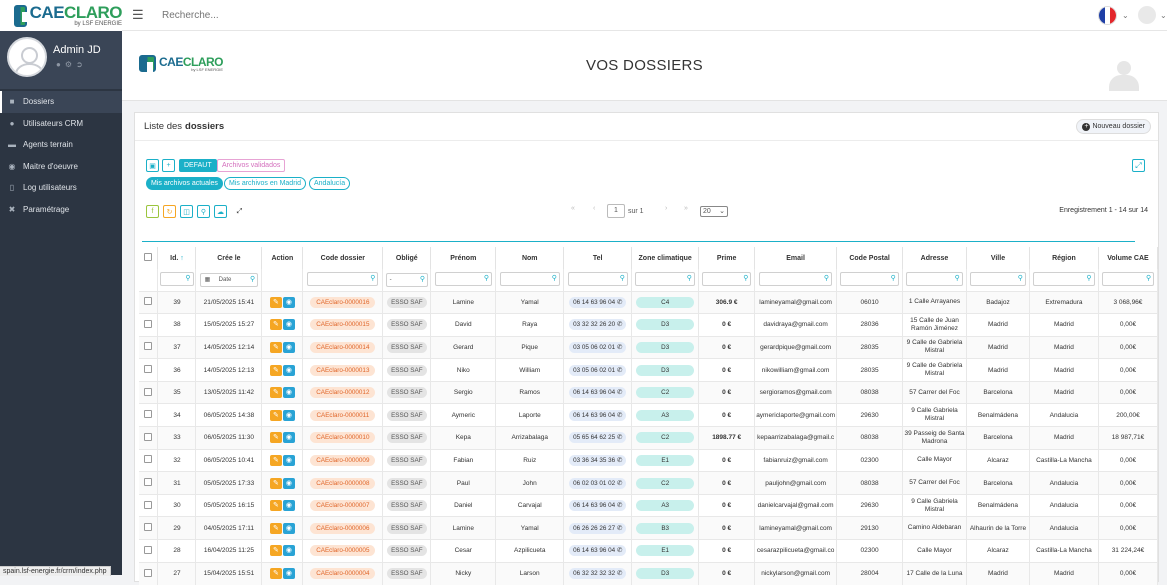  Describe the element at coordinates (598, 370) in the screenshot. I see `cell-tel: 03 05 06 02 01 ✆` at that location.